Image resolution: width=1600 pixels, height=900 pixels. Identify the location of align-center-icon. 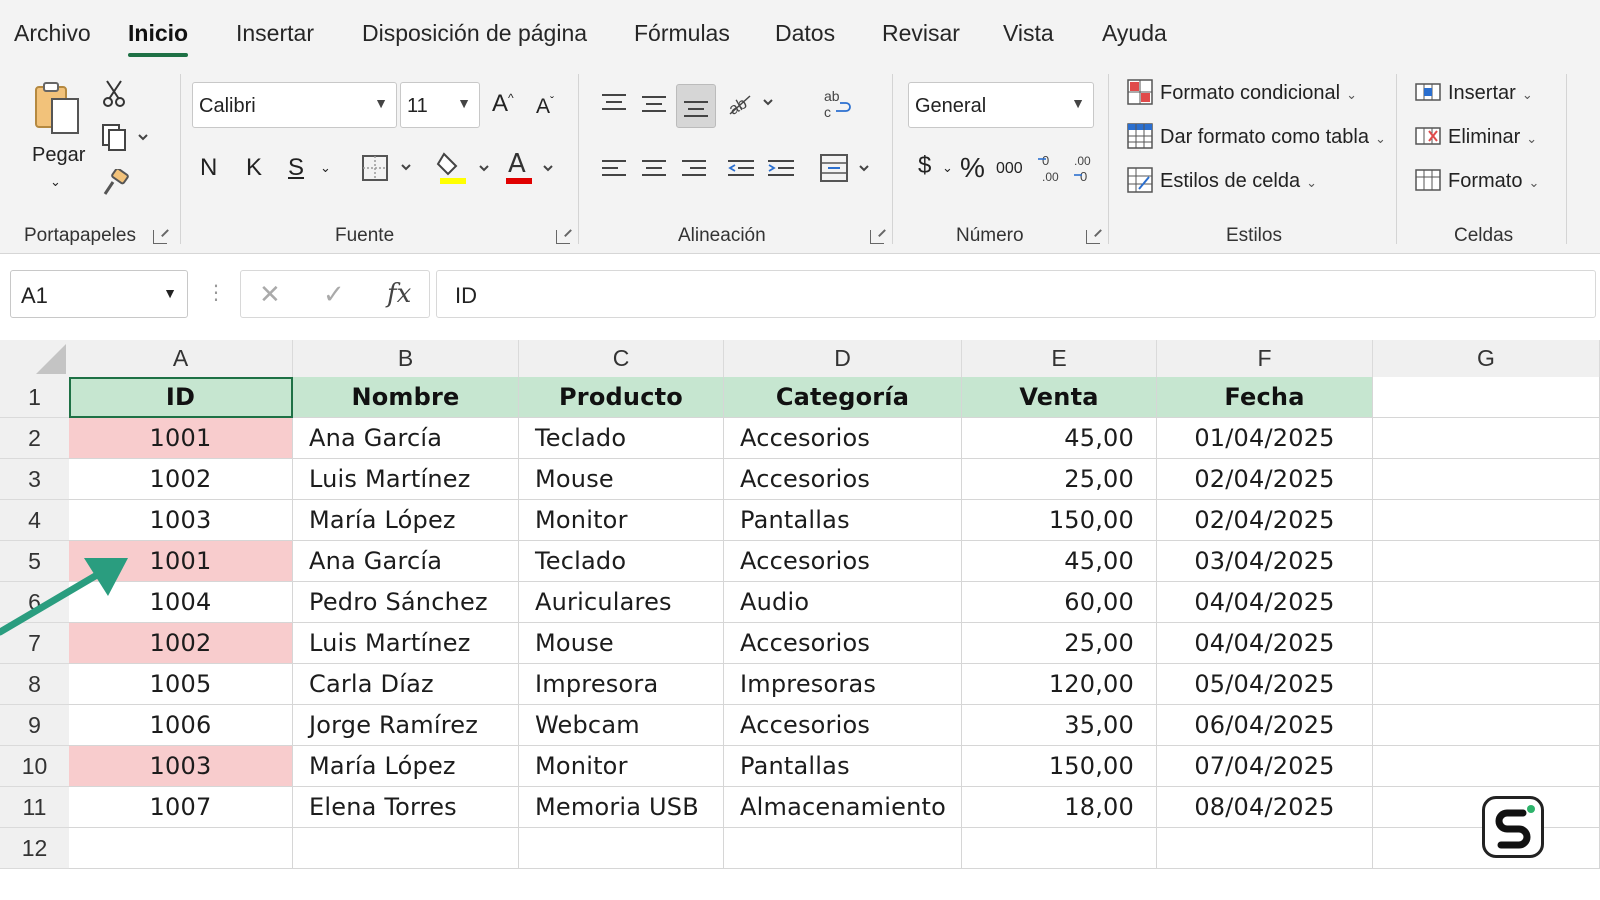
(654, 169).